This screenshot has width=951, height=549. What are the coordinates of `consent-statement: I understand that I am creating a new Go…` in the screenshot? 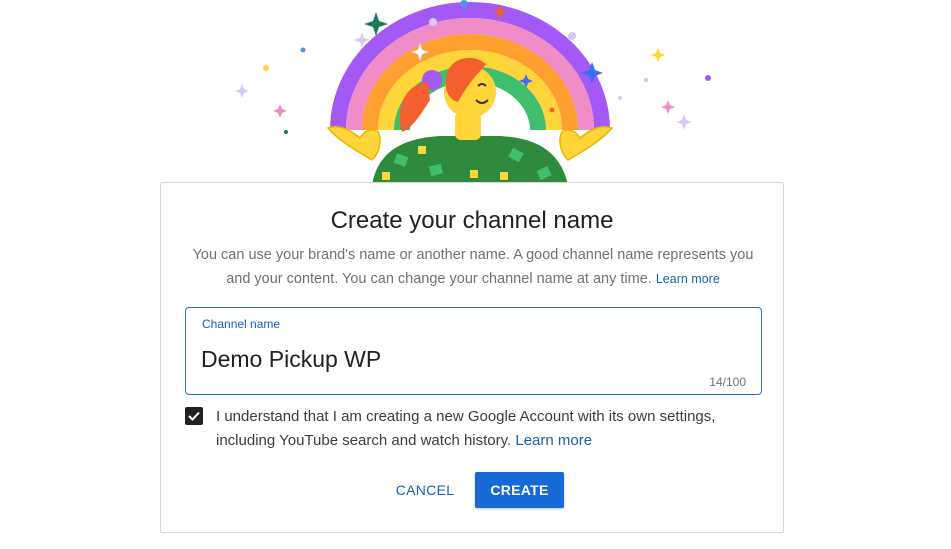 It's located at (466, 428).